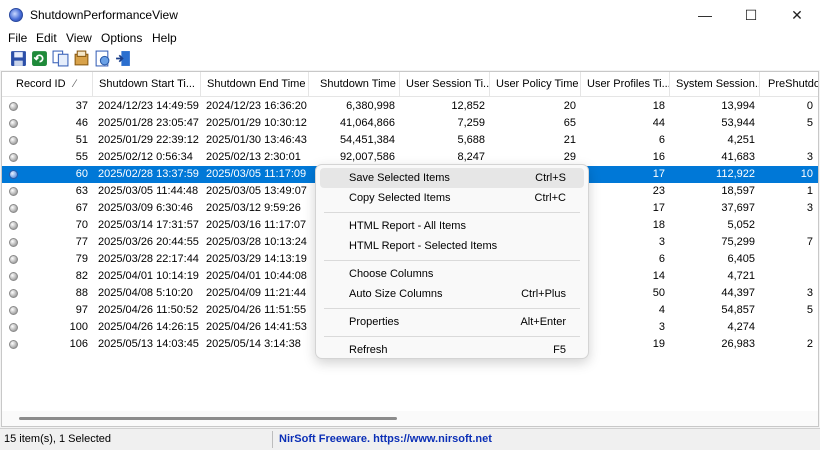 The height and width of the screenshot is (450, 820). Describe the element at coordinates (81, 123) in the screenshot. I see `table-cell-id: 46` at that location.